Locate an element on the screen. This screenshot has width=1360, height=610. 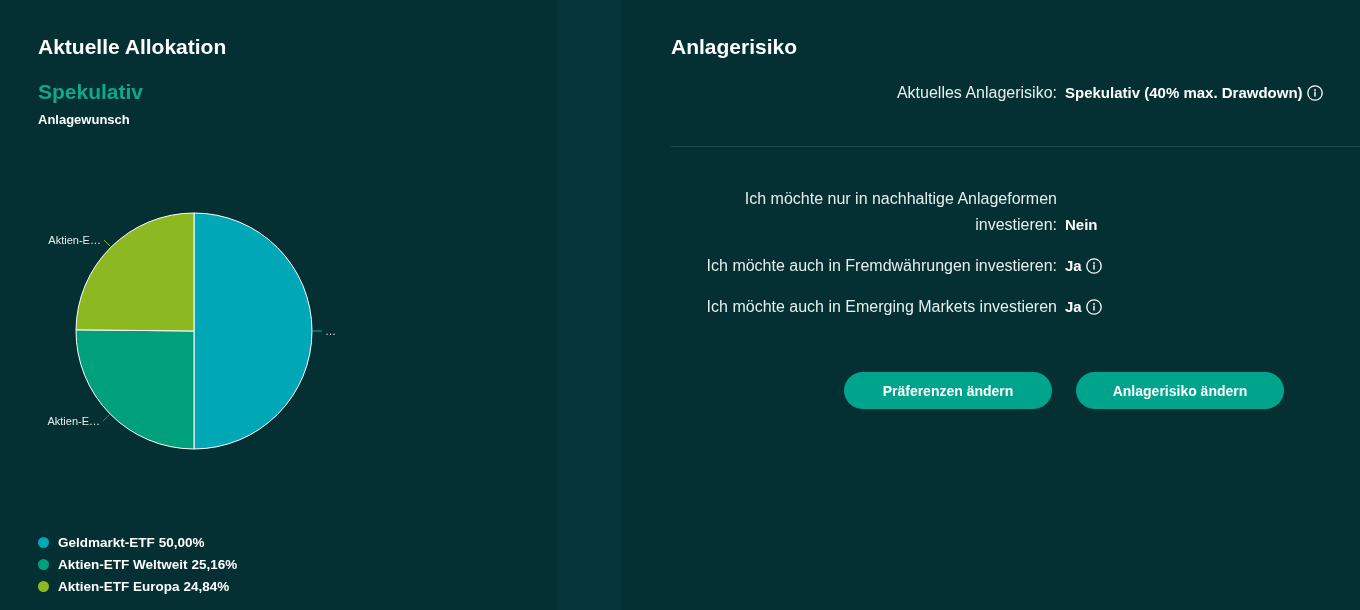
pie-slice is located at coordinates (253, 331).